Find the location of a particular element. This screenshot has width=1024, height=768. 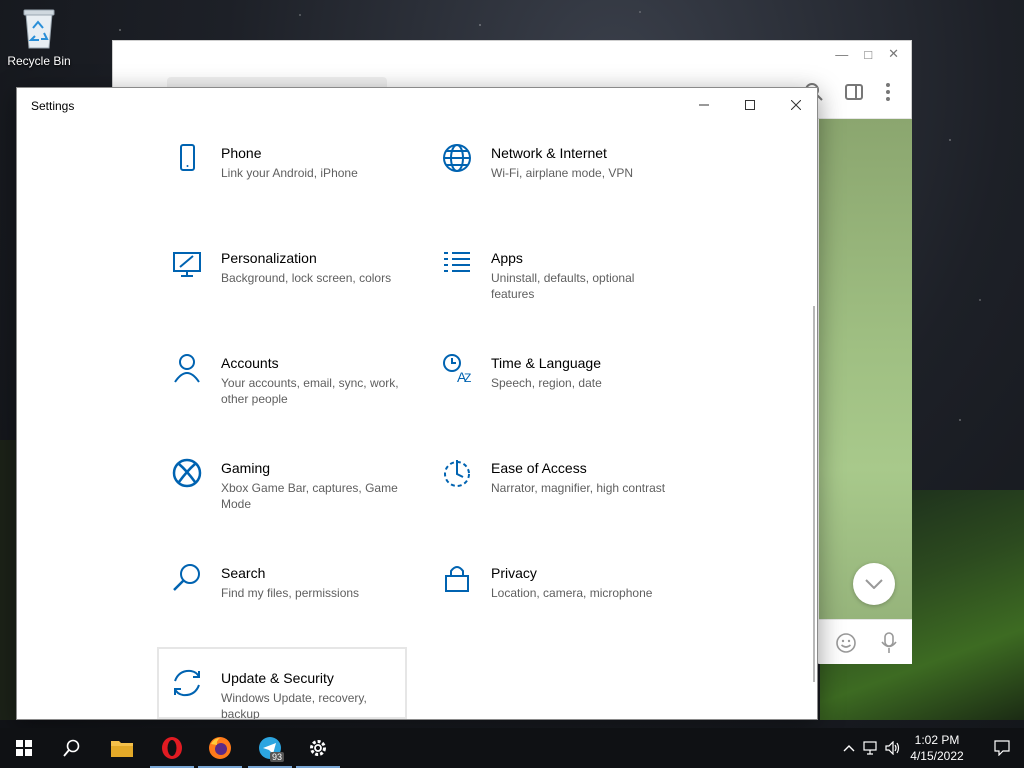

action-center-button is located at coordinates (1002, 748).